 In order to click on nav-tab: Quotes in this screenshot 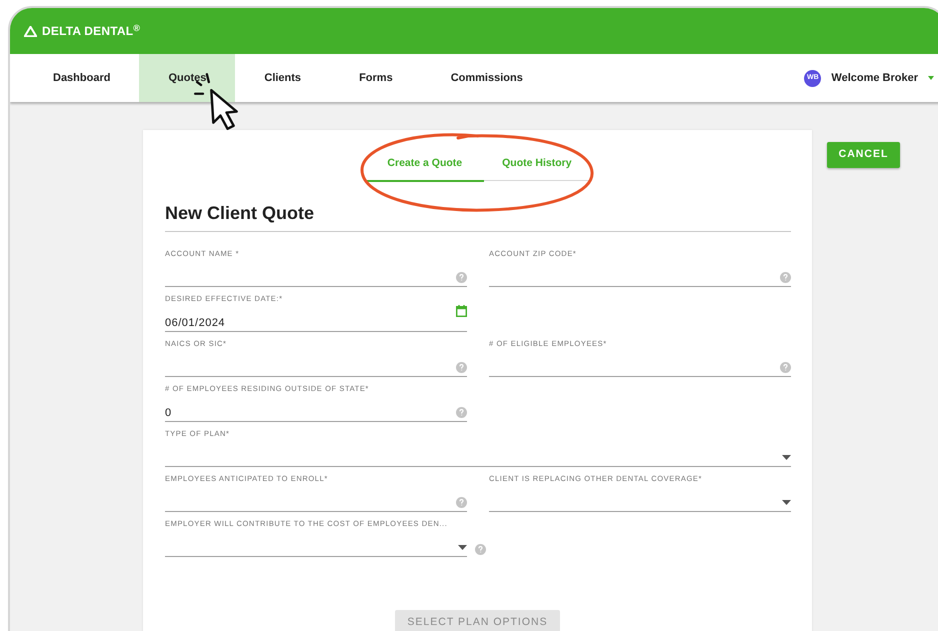, I will do `click(187, 78)`.